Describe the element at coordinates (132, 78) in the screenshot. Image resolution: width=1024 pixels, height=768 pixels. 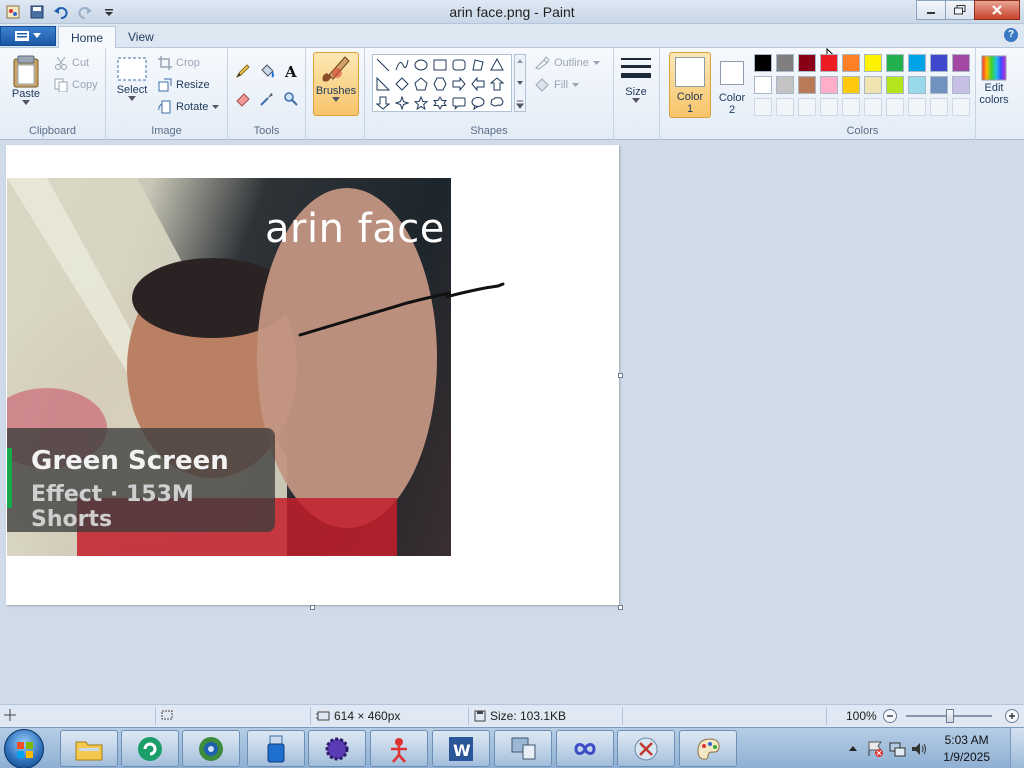
I see `select-button: Select` at that location.